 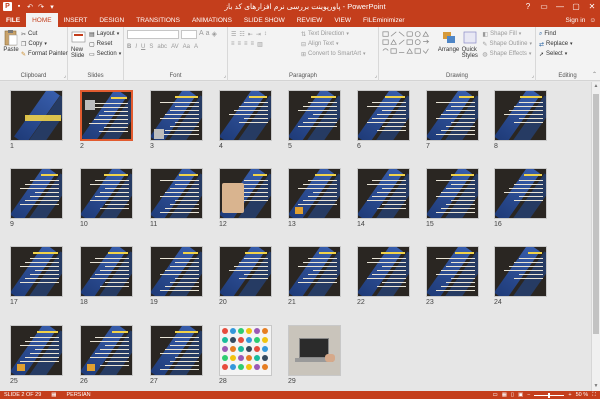 What do you see at coordinates (383, 120) in the screenshot?
I see `slide-thumbnail: 6` at bounding box center [383, 120].